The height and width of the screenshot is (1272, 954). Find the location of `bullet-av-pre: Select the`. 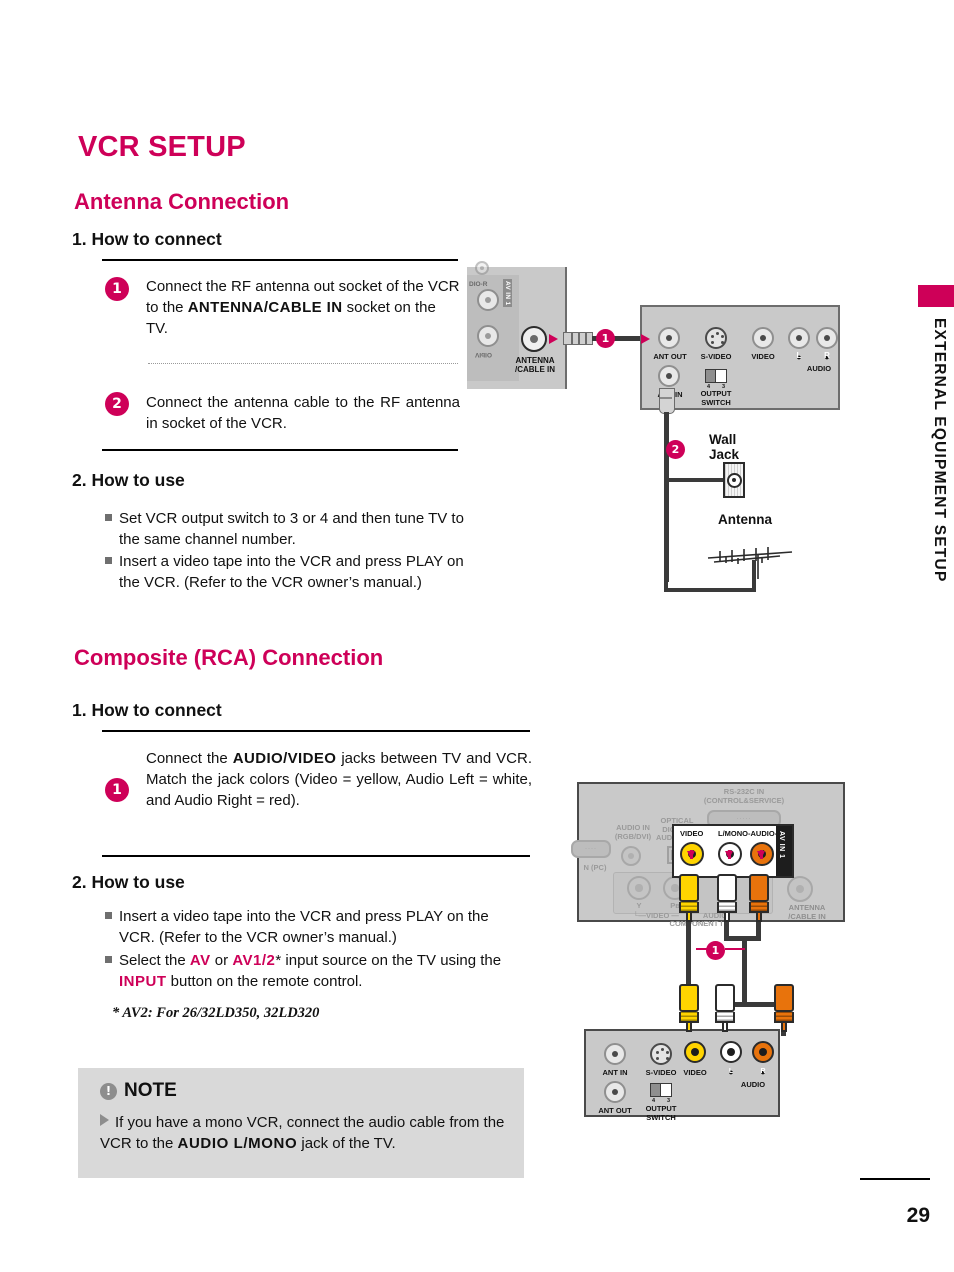

bullet-av-pre: Select the is located at coordinates (154, 960).